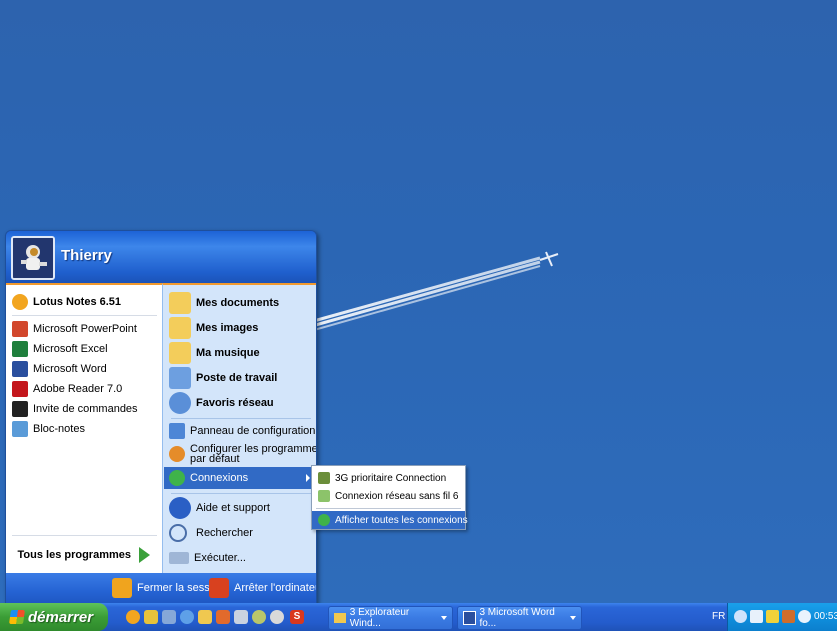  Describe the element at coordinates (242, 431) in the screenshot. I see `control-panel-item: Panneau de configuration` at that location.